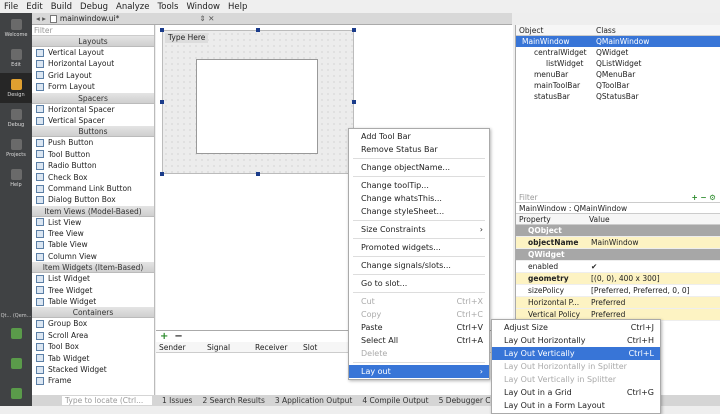 The image size is (720, 414). What do you see at coordinates (618, 279) in the screenshot?
I see `property-row: geometry [(0, 0), 400 x 300]` at bounding box center [618, 279].